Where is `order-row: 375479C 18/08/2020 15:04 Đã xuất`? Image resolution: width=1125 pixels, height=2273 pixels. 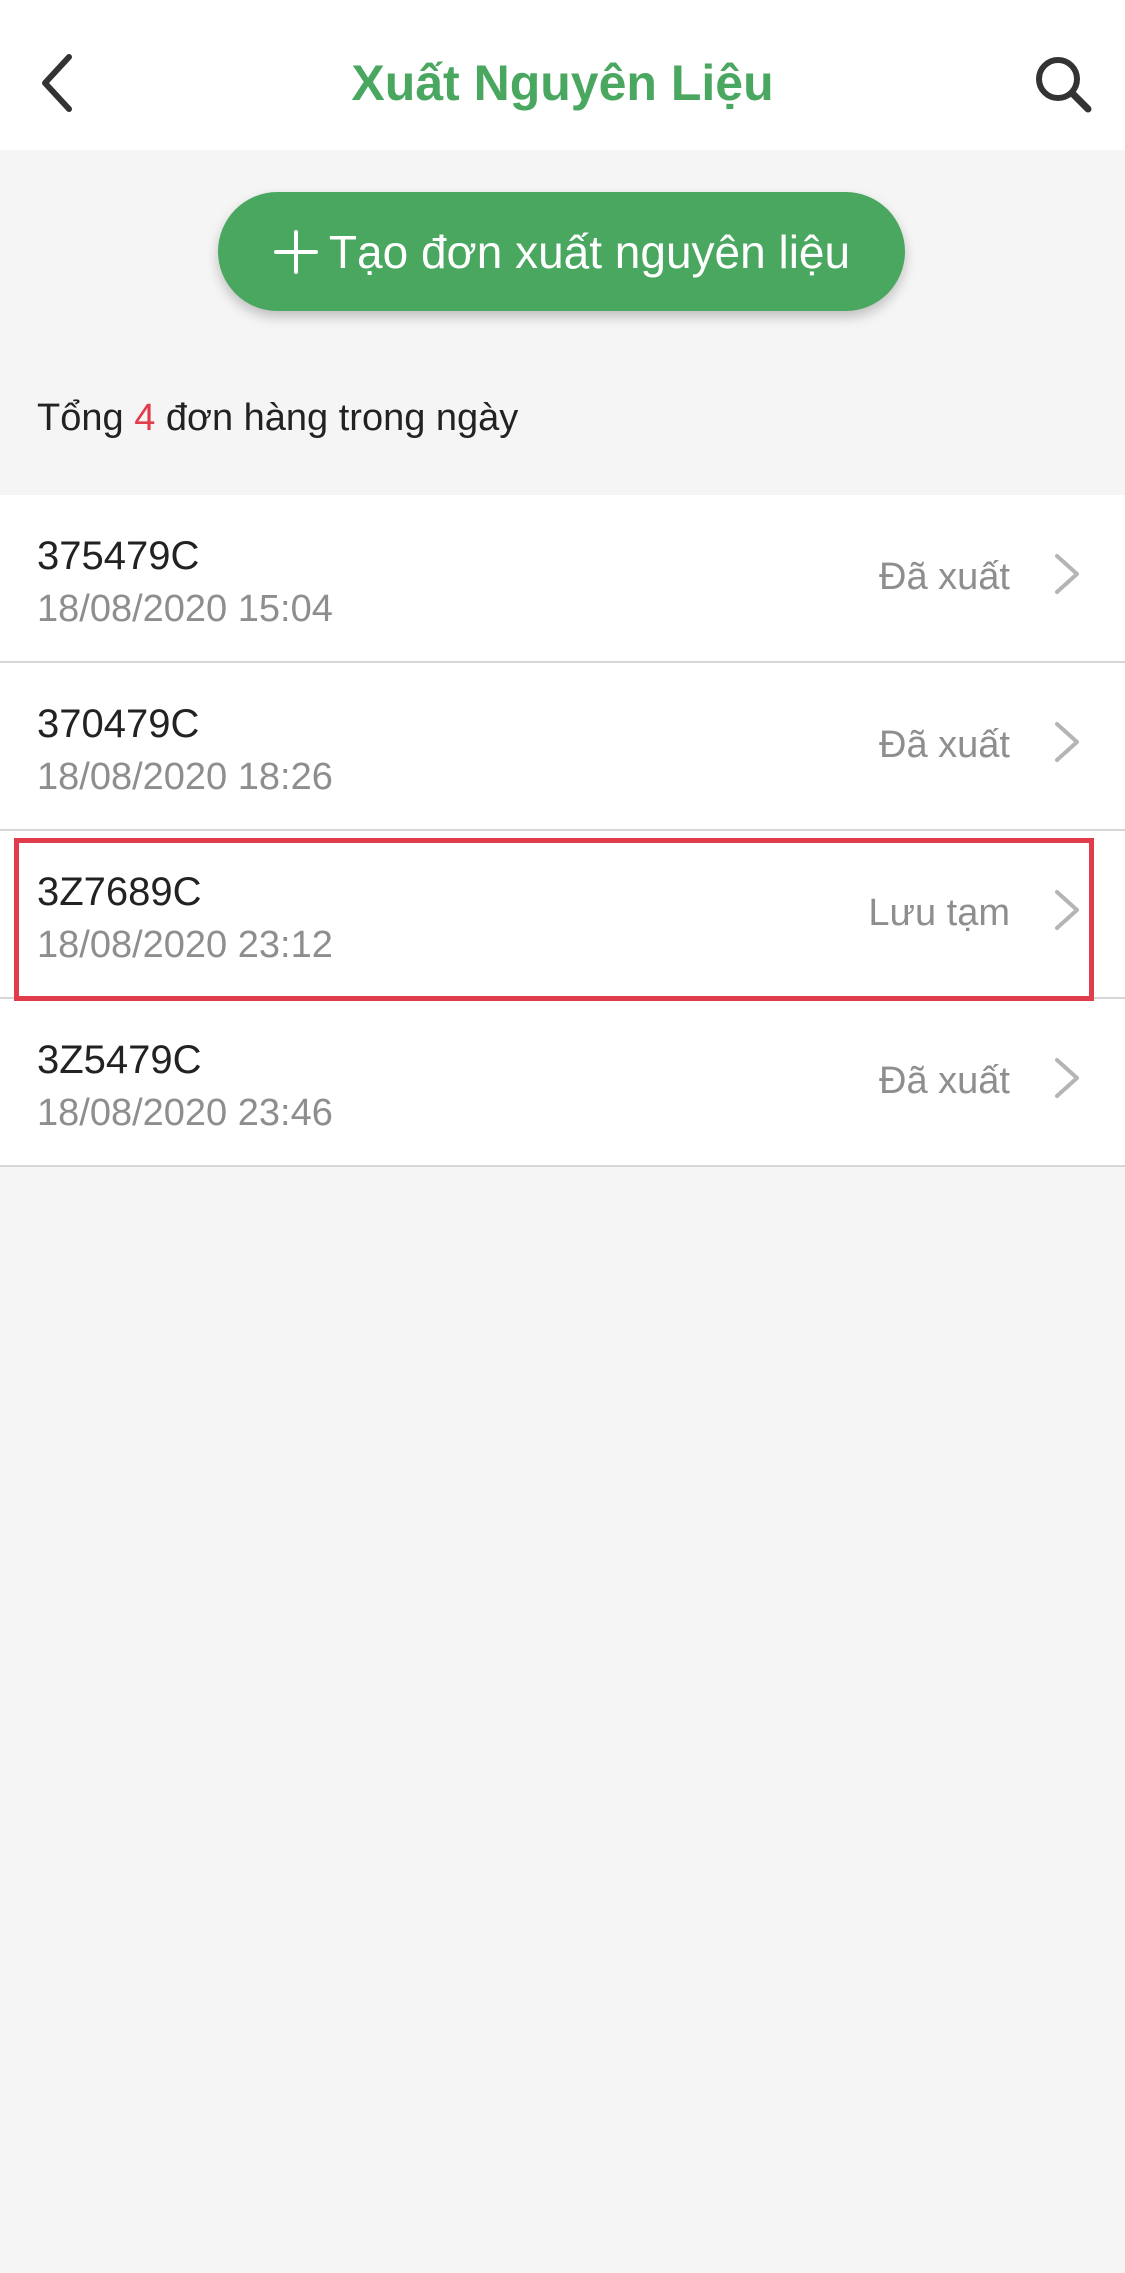 order-row: 375479C 18/08/2020 15:04 Đã xuất is located at coordinates (562, 579).